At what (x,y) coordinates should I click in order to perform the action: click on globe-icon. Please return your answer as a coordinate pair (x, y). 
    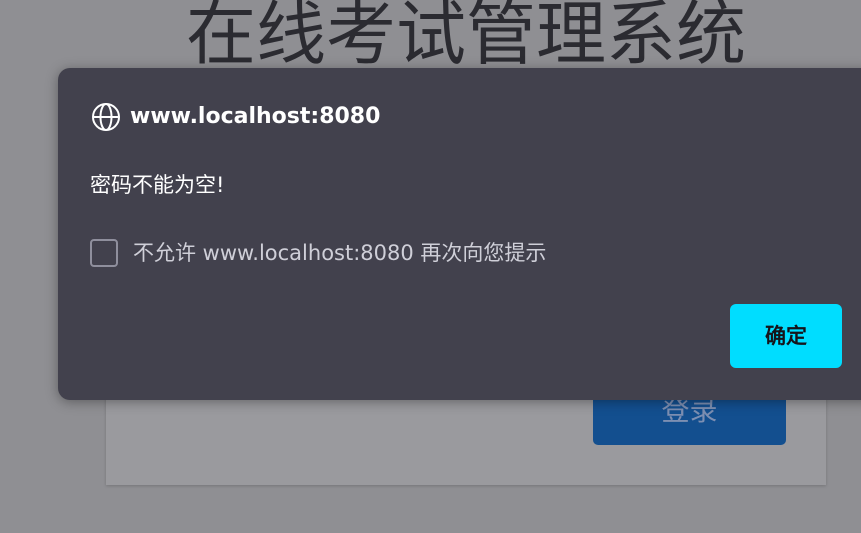
    Looking at the image, I should click on (106, 117).